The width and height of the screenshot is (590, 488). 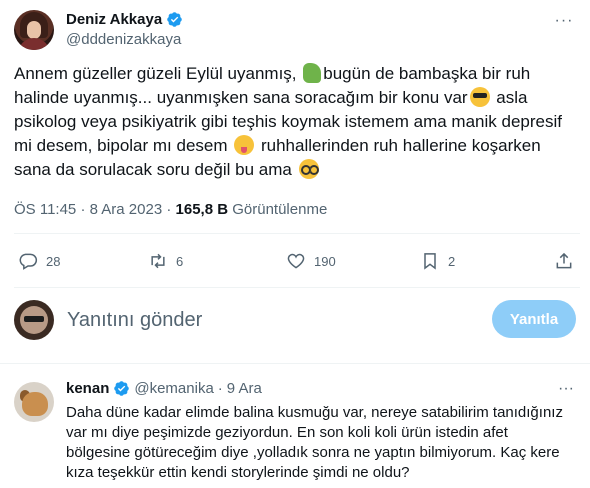 What do you see at coordinates (114, 19) in the screenshot?
I see `author-display-name: Deniz Akkaya` at bounding box center [114, 19].